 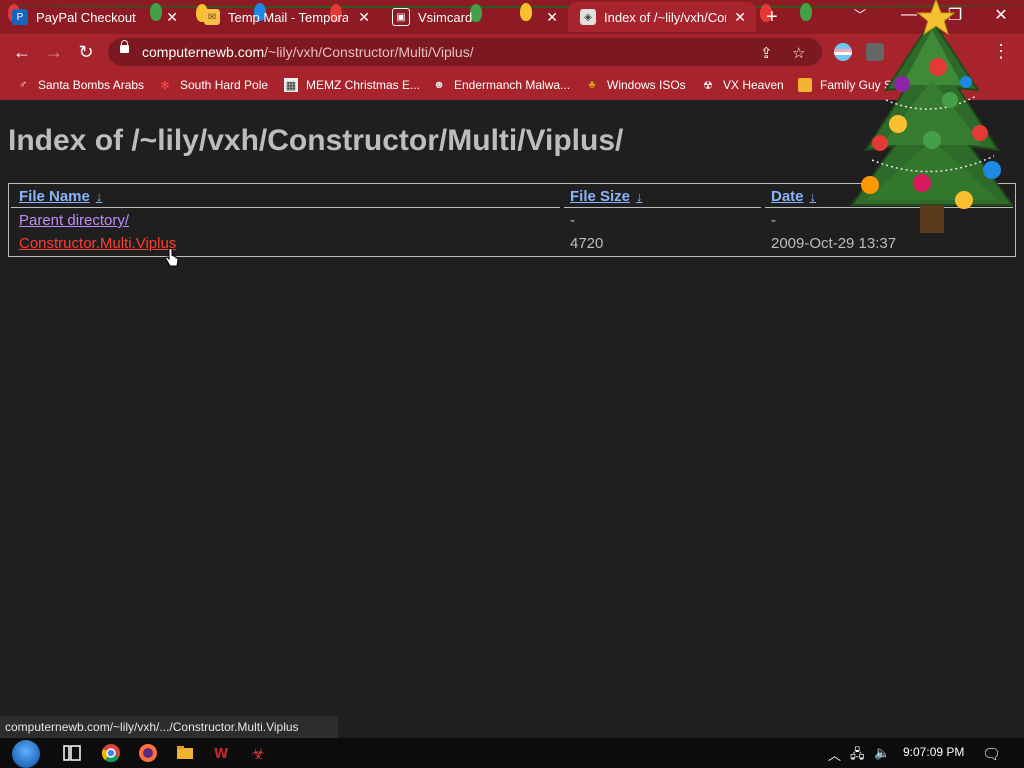 I want to click on task-view-icon, so click(x=72, y=753).